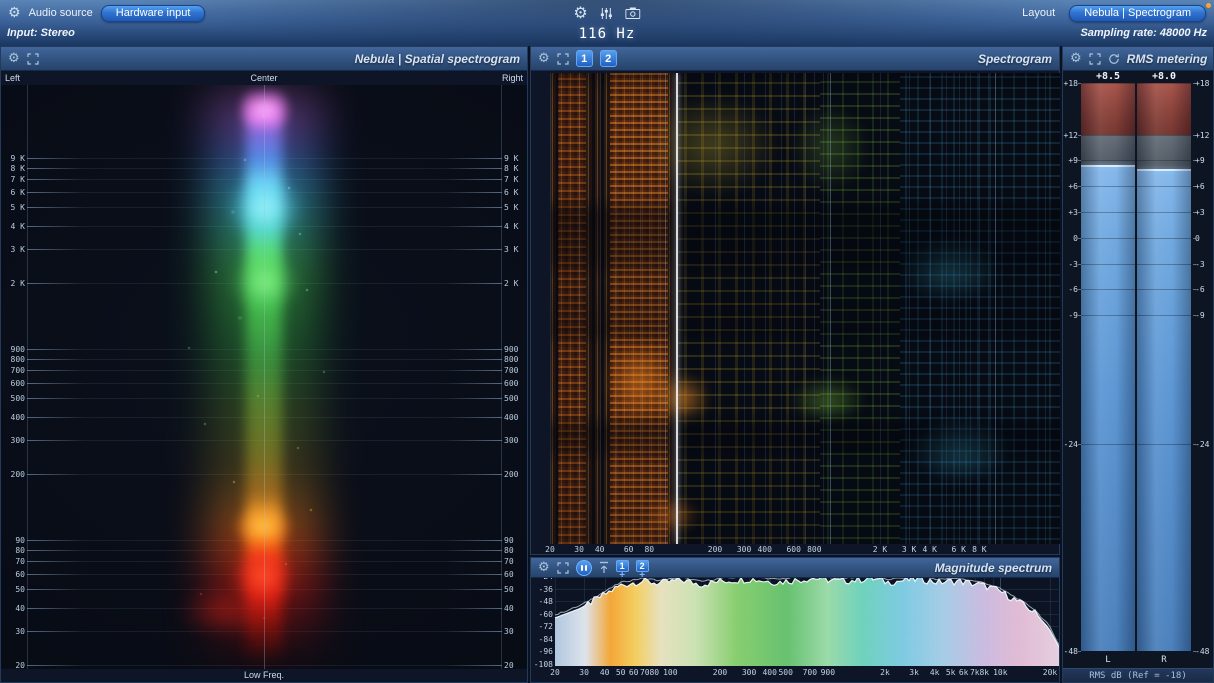 This screenshot has width=1214, height=683. Describe the element at coordinates (511, 180) in the screenshot. I see `spatial-freq-label-right: 7 K` at that location.